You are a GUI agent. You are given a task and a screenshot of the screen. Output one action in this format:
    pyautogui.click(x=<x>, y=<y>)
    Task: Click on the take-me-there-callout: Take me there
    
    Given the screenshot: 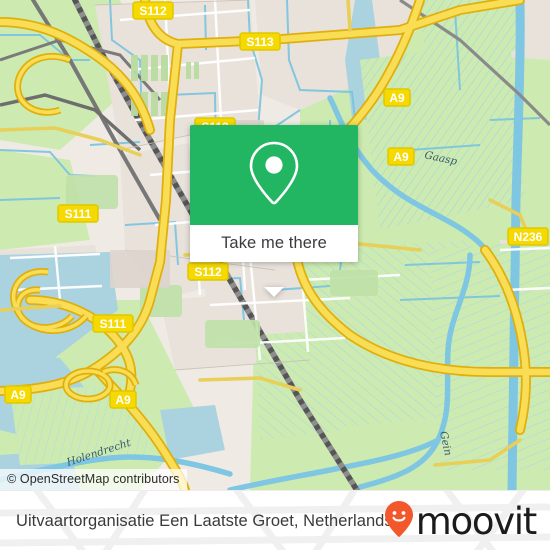 What is the action you would take?
    pyautogui.click(x=274, y=211)
    